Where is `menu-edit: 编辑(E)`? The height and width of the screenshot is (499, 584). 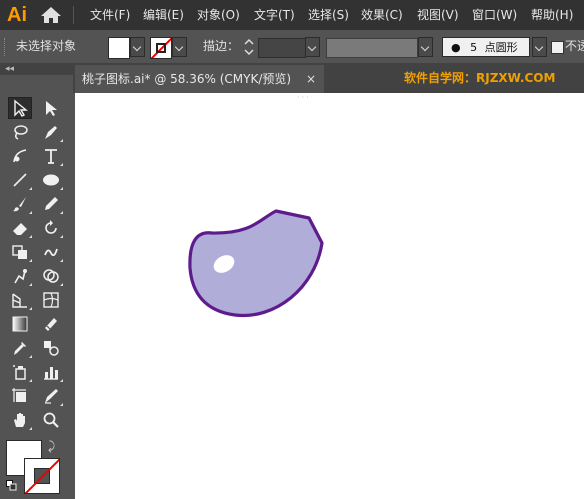 menu-edit: 编辑(E) is located at coordinates (163, 15).